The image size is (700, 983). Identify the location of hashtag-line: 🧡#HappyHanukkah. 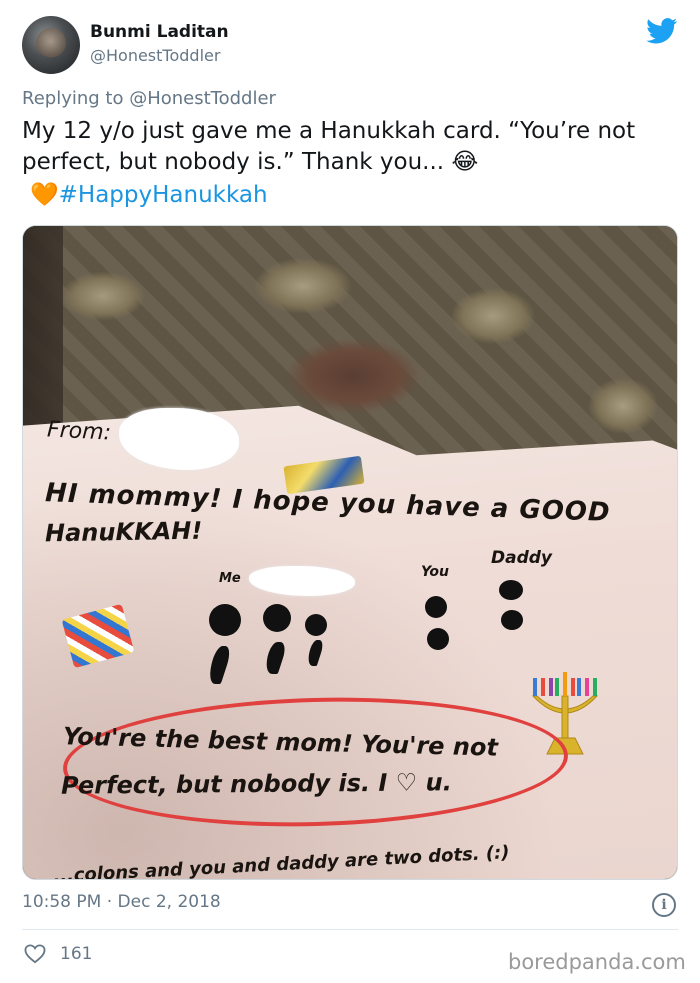
(149, 195).